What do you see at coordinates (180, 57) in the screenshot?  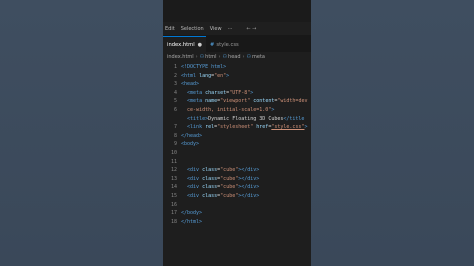 I see `breadcrumb-file: index.html` at bounding box center [180, 57].